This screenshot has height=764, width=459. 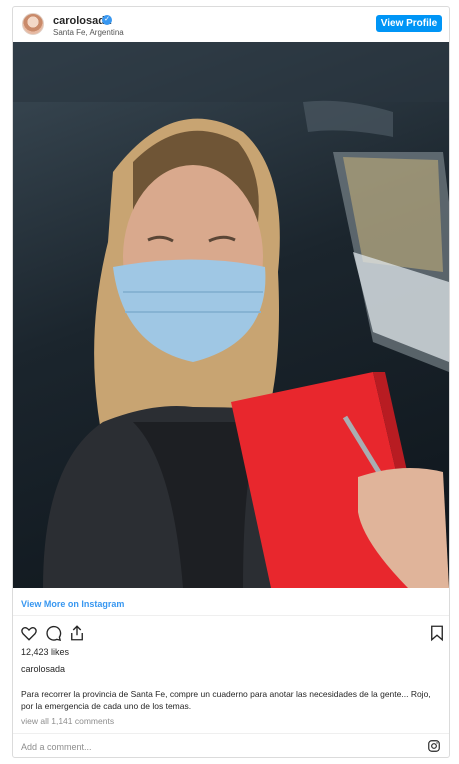 What do you see at coordinates (77, 633) in the screenshot?
I see `share-icon` at bounding box center [77, 633].